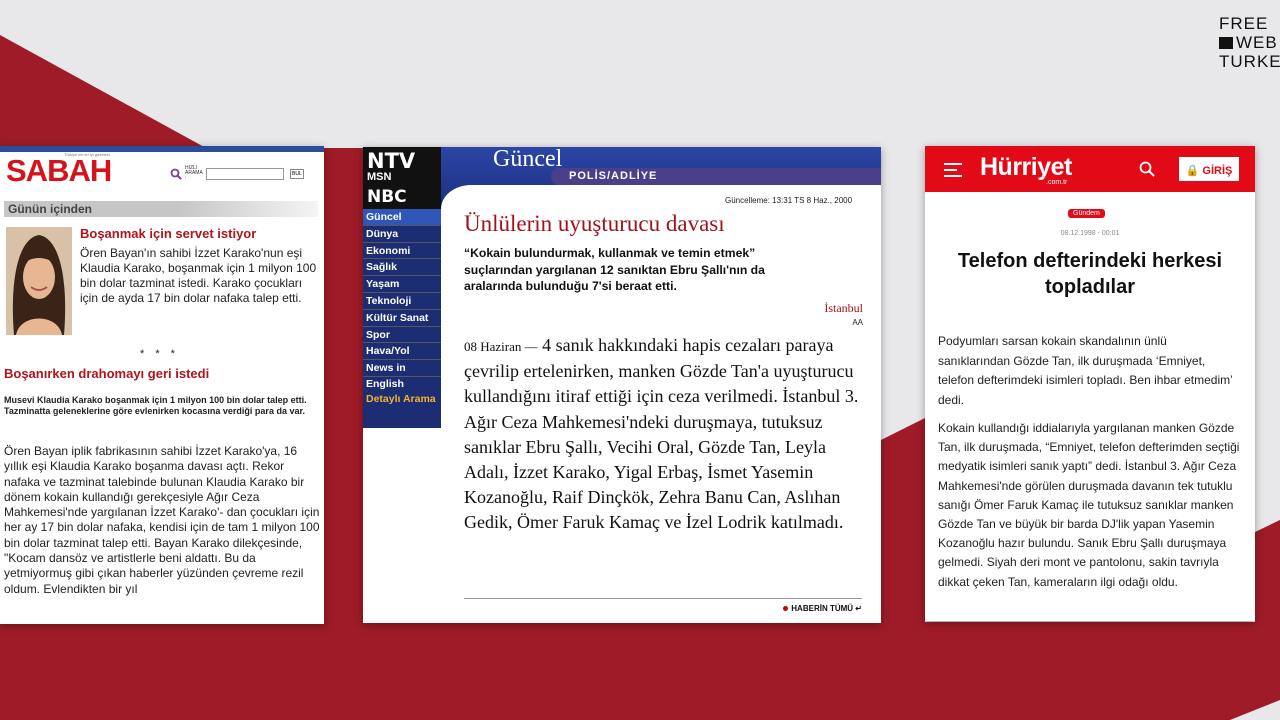 The width and height of the screenshot is (1280, 720). What do you see at coordinates (858, 608) in the screenshot?
I see `arrow-return-icon: ↵` at bounding box center [858, 608].